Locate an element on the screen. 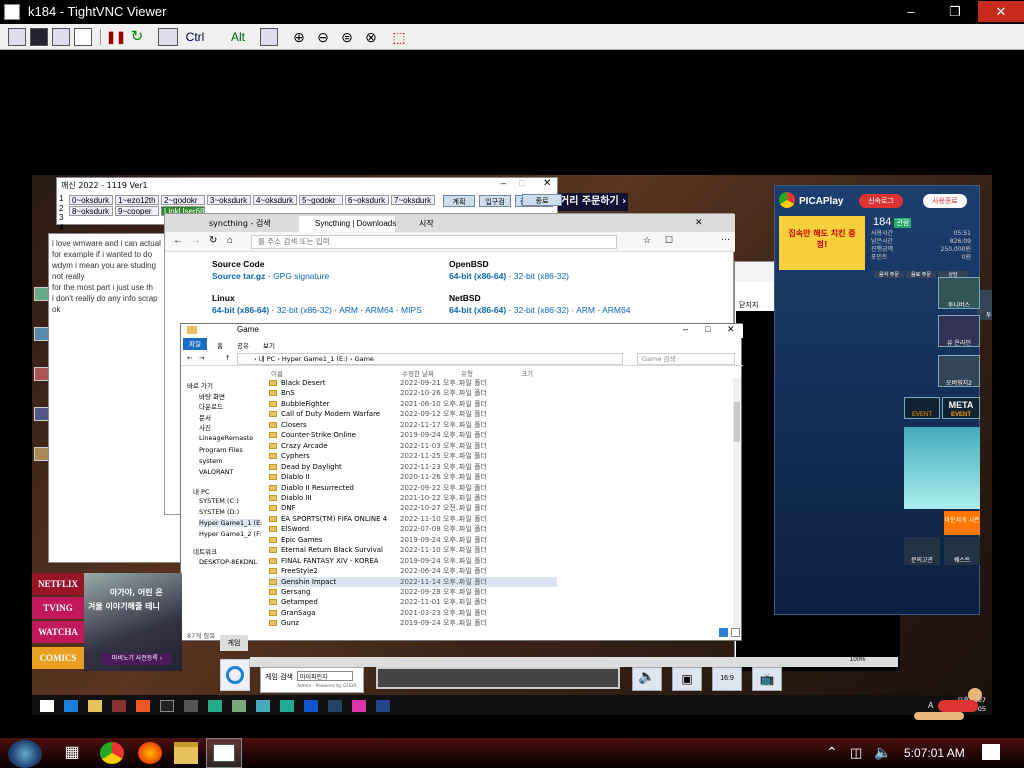  sheet-cell: 6~oksdurk is located at coordinates (367, 200).